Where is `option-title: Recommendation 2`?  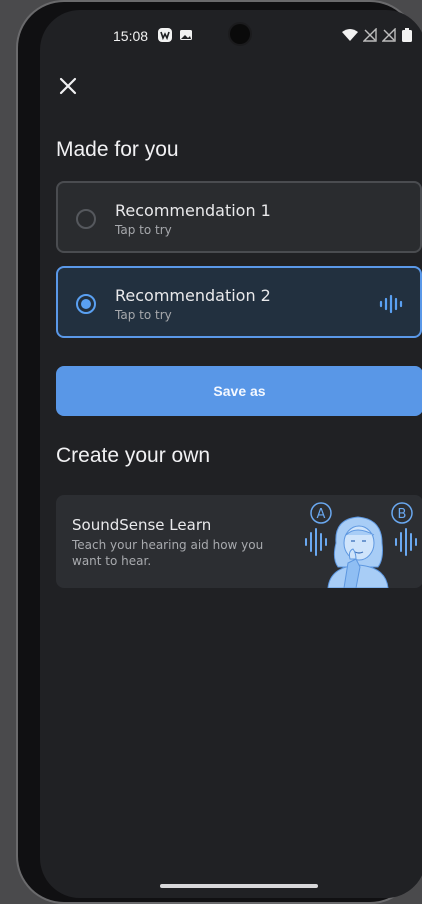 option-title: Recommendation 2 is located at coordinates (193, 295).